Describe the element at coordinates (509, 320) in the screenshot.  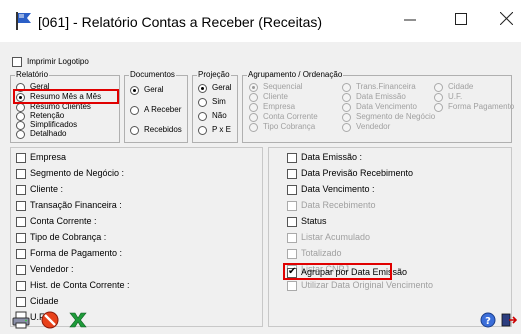
I see `exit-icon` at that location.